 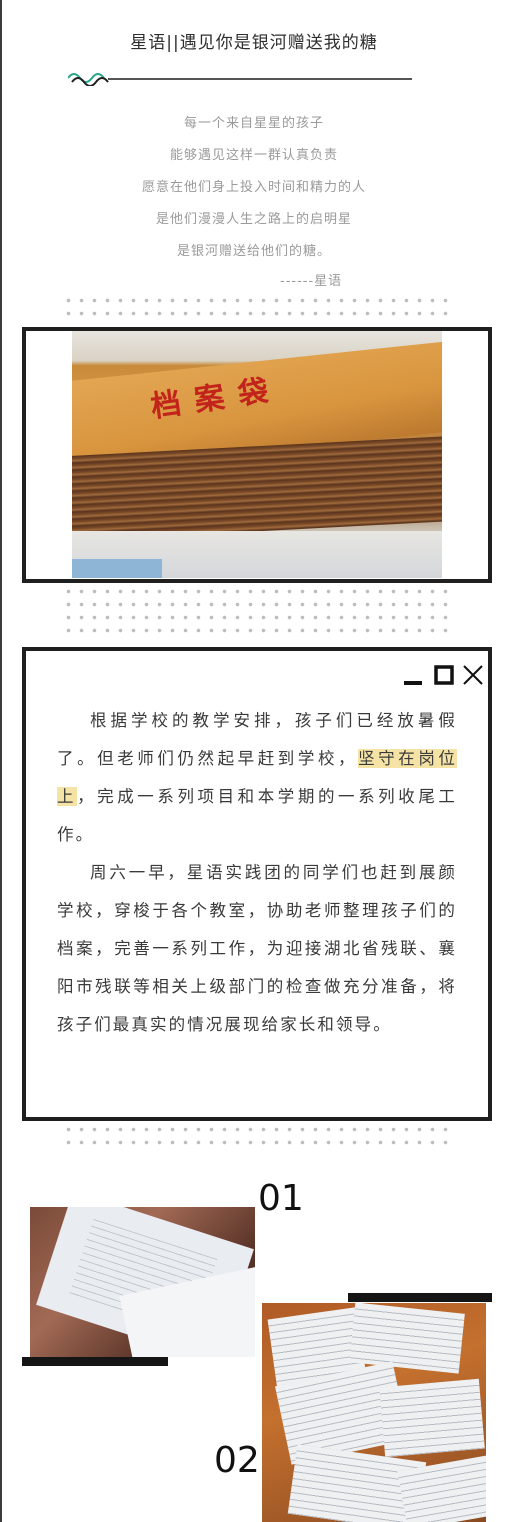 What do you see at coordinates (281, 1198) in the screenshot?
I see `photo-number: 01` at bounding box center [281, 1198].